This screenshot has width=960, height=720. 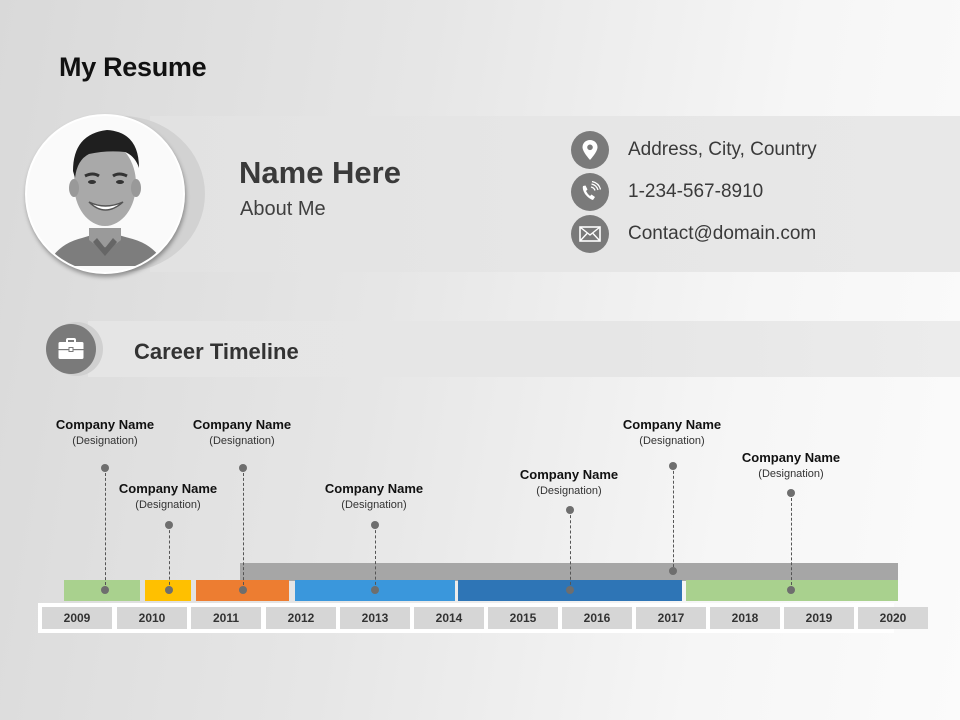 I want to click on address-text: Address, City, Country, so click(x=722, y=149).